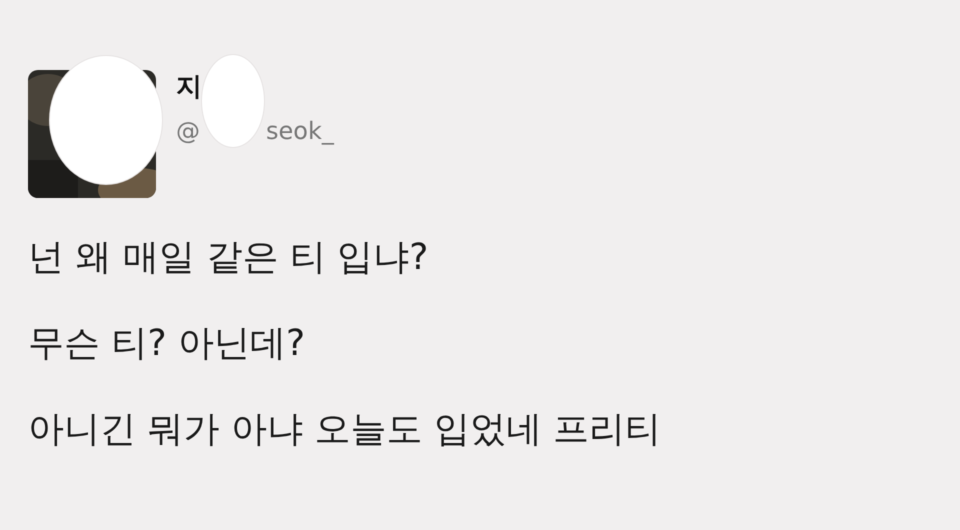 This screenshot has width=960, height=530. Describe the element at coordinates (229, 258) in the screenshot. I see `tweet-text: 넌 왜 매일 같은 티 입냐?` at that location.